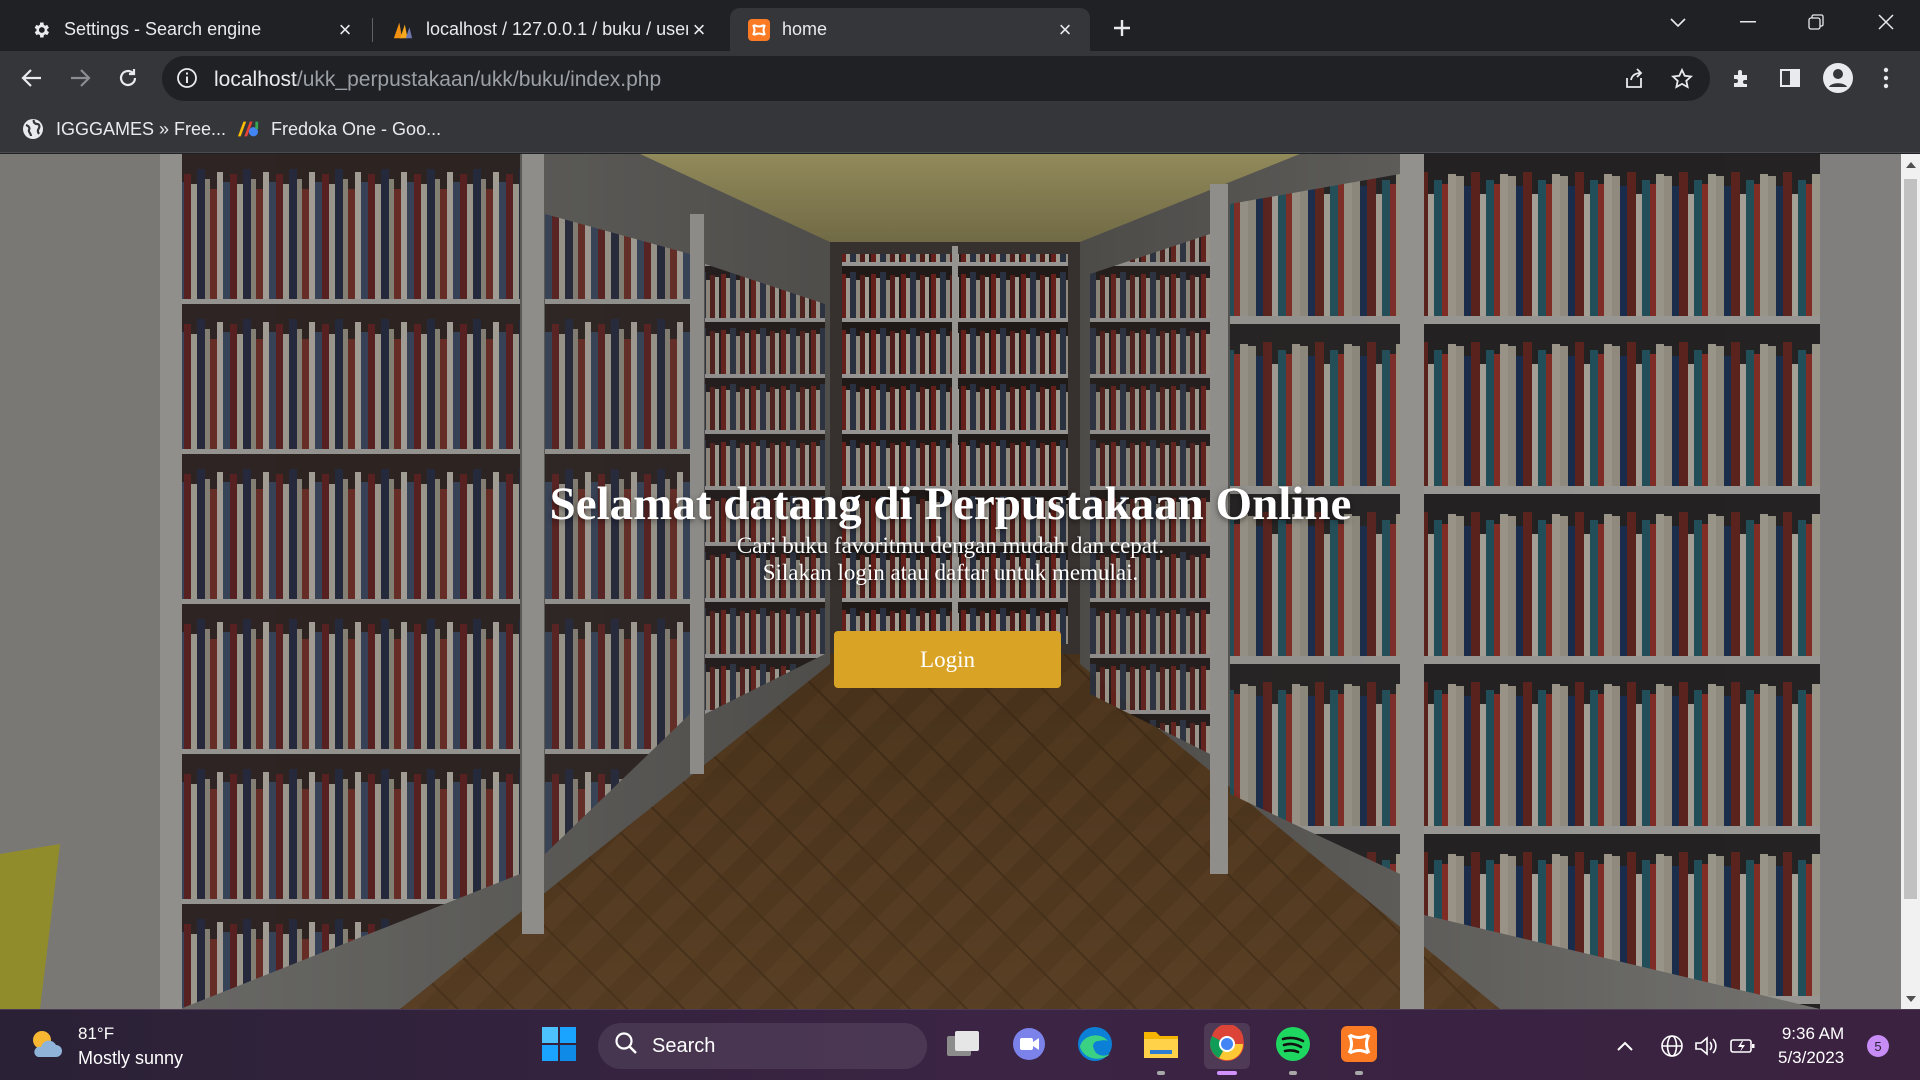  What do you see at coordinates (1816, 22) in the screenshot?
I see `restore-button` at bounding box center [1816, 22].